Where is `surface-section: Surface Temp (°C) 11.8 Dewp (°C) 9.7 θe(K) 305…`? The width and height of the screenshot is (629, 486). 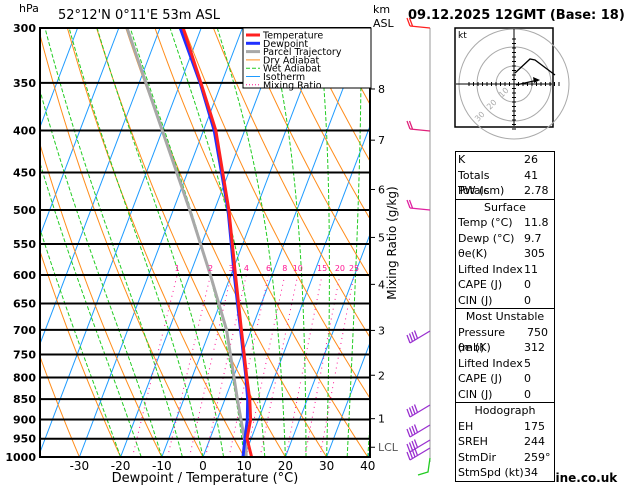 surface-section: Surface Temp (°C) 11.8 Dewp (°C) 9.7 θe(K) 305… is located at coordinates (505, 253).